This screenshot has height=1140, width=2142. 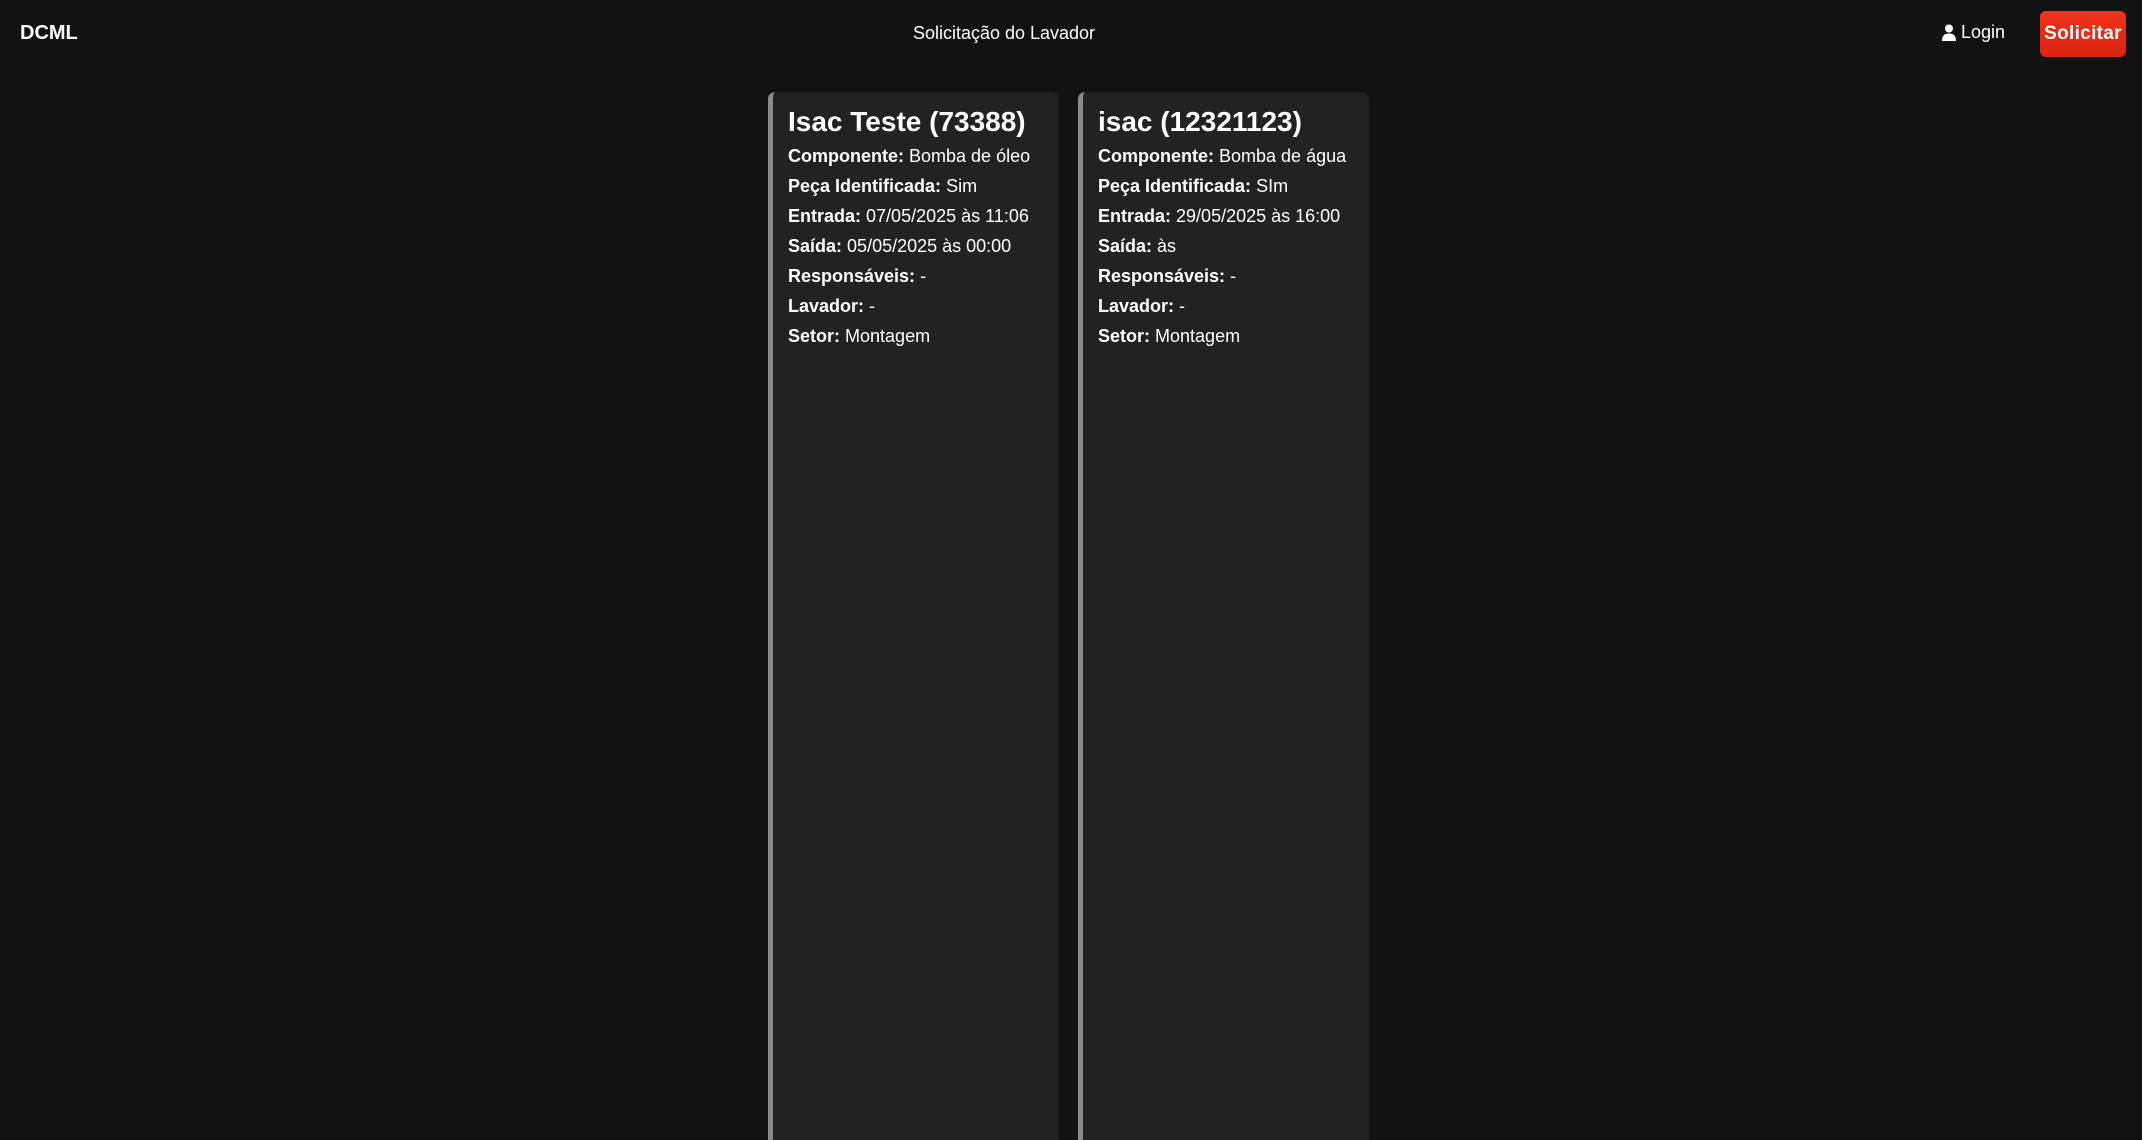 I want to click on user-icon, so click(x=1949, y=32).